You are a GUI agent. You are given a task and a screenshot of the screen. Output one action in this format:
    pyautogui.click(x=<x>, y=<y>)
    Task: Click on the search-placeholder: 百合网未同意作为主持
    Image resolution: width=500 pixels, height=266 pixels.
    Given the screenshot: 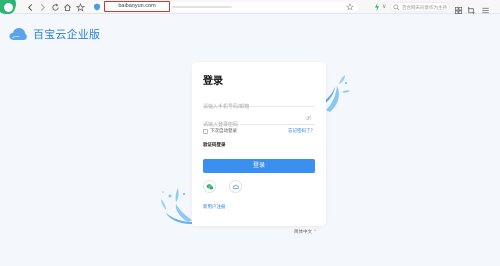 What is the action you would take?
    pyautogui.click(x=424, y=7)
    